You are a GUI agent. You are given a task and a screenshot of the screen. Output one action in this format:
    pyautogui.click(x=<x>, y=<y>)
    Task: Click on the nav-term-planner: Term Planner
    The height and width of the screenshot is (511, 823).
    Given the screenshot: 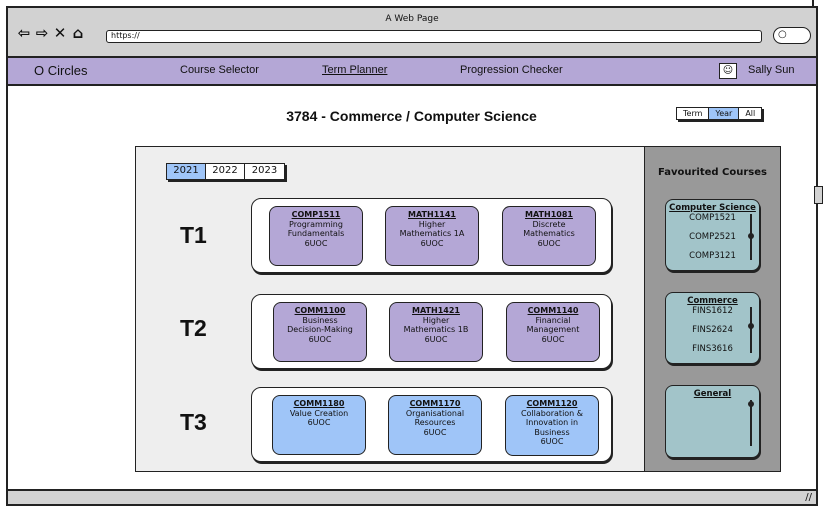 What is the action you would take?
    pyautogui.click(x=354, y=70)
    